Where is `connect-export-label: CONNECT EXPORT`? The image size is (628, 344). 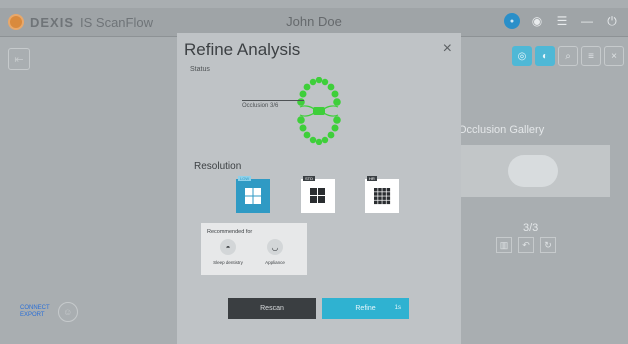
connect-export-label: CONNECT EXPORT is located at coordinates (35, 312).